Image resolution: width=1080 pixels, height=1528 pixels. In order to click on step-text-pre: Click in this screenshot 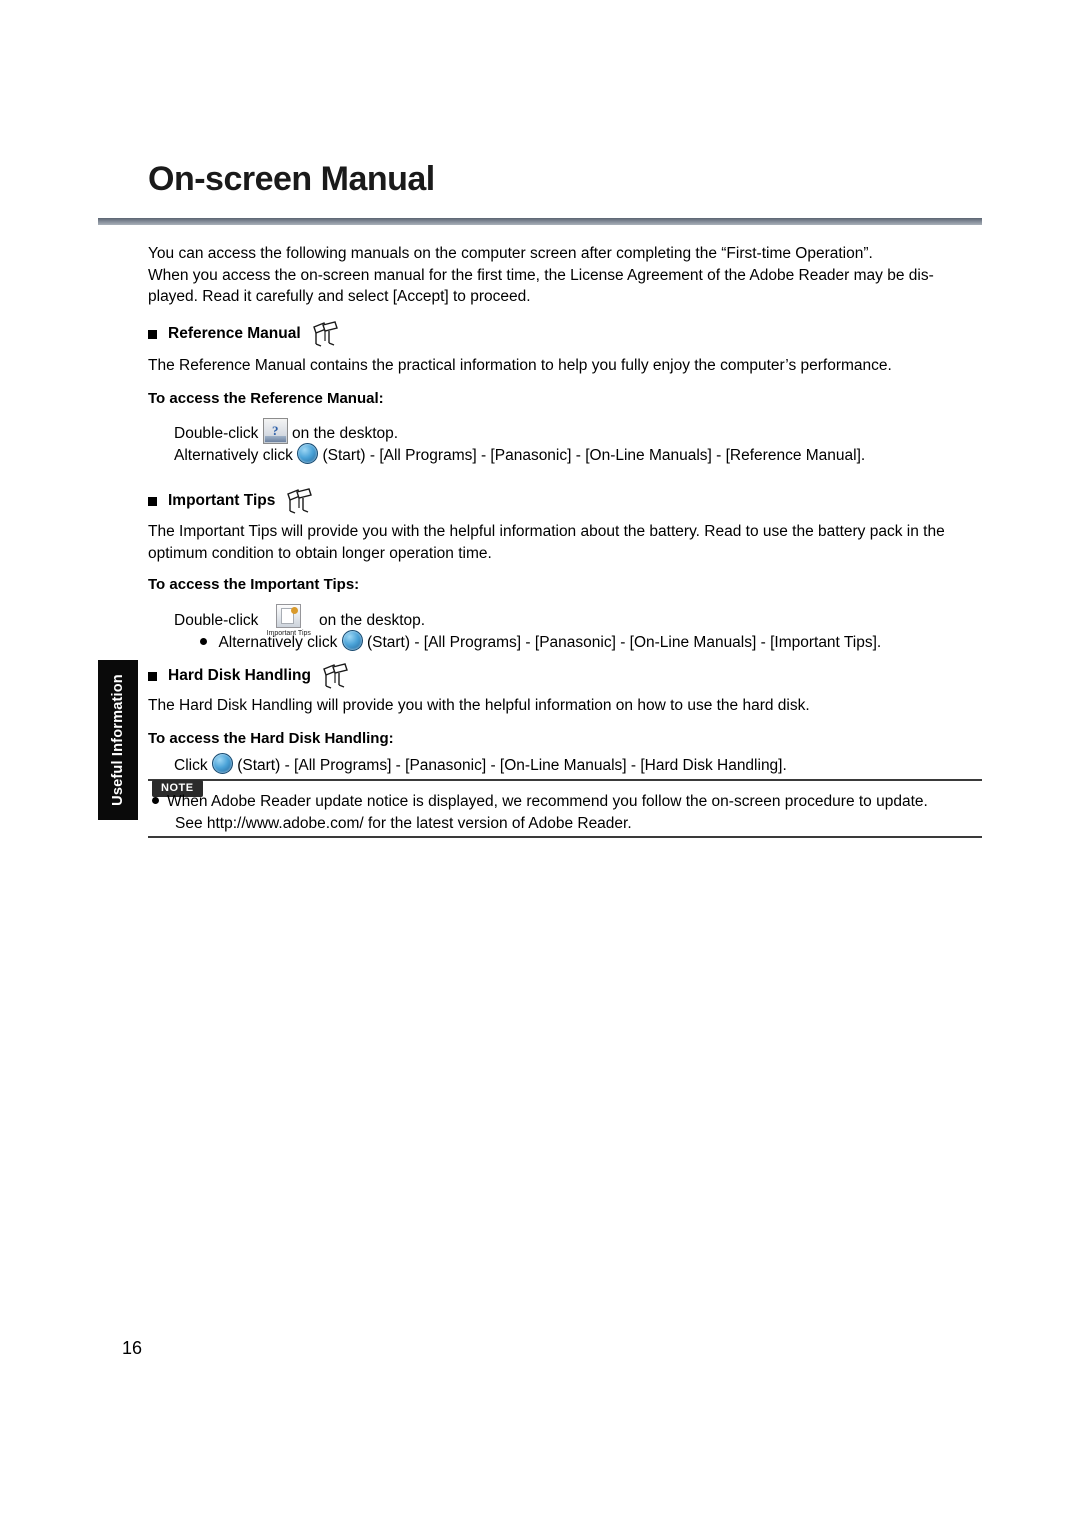, I will do `click(191, 765)`.